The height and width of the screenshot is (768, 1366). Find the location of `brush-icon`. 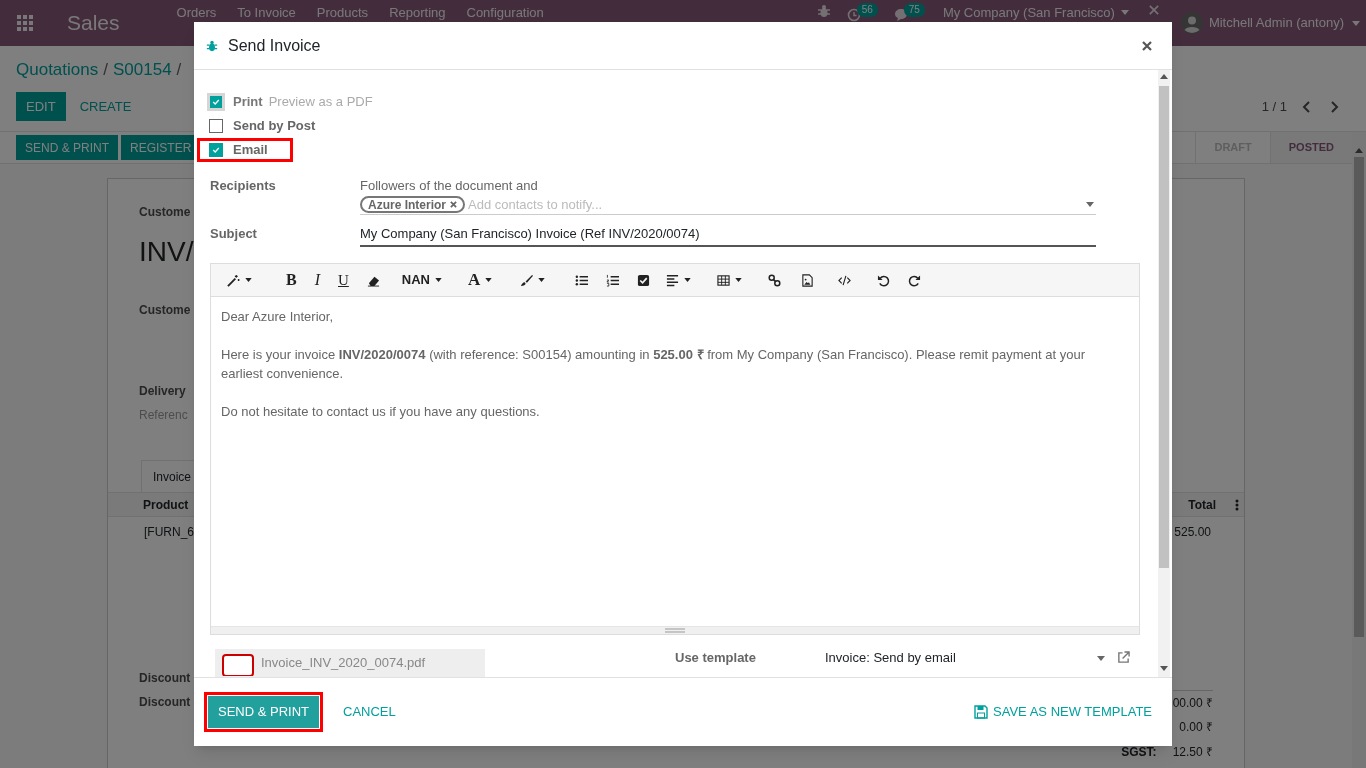

brush-icon is located at coordinates (527, 280).